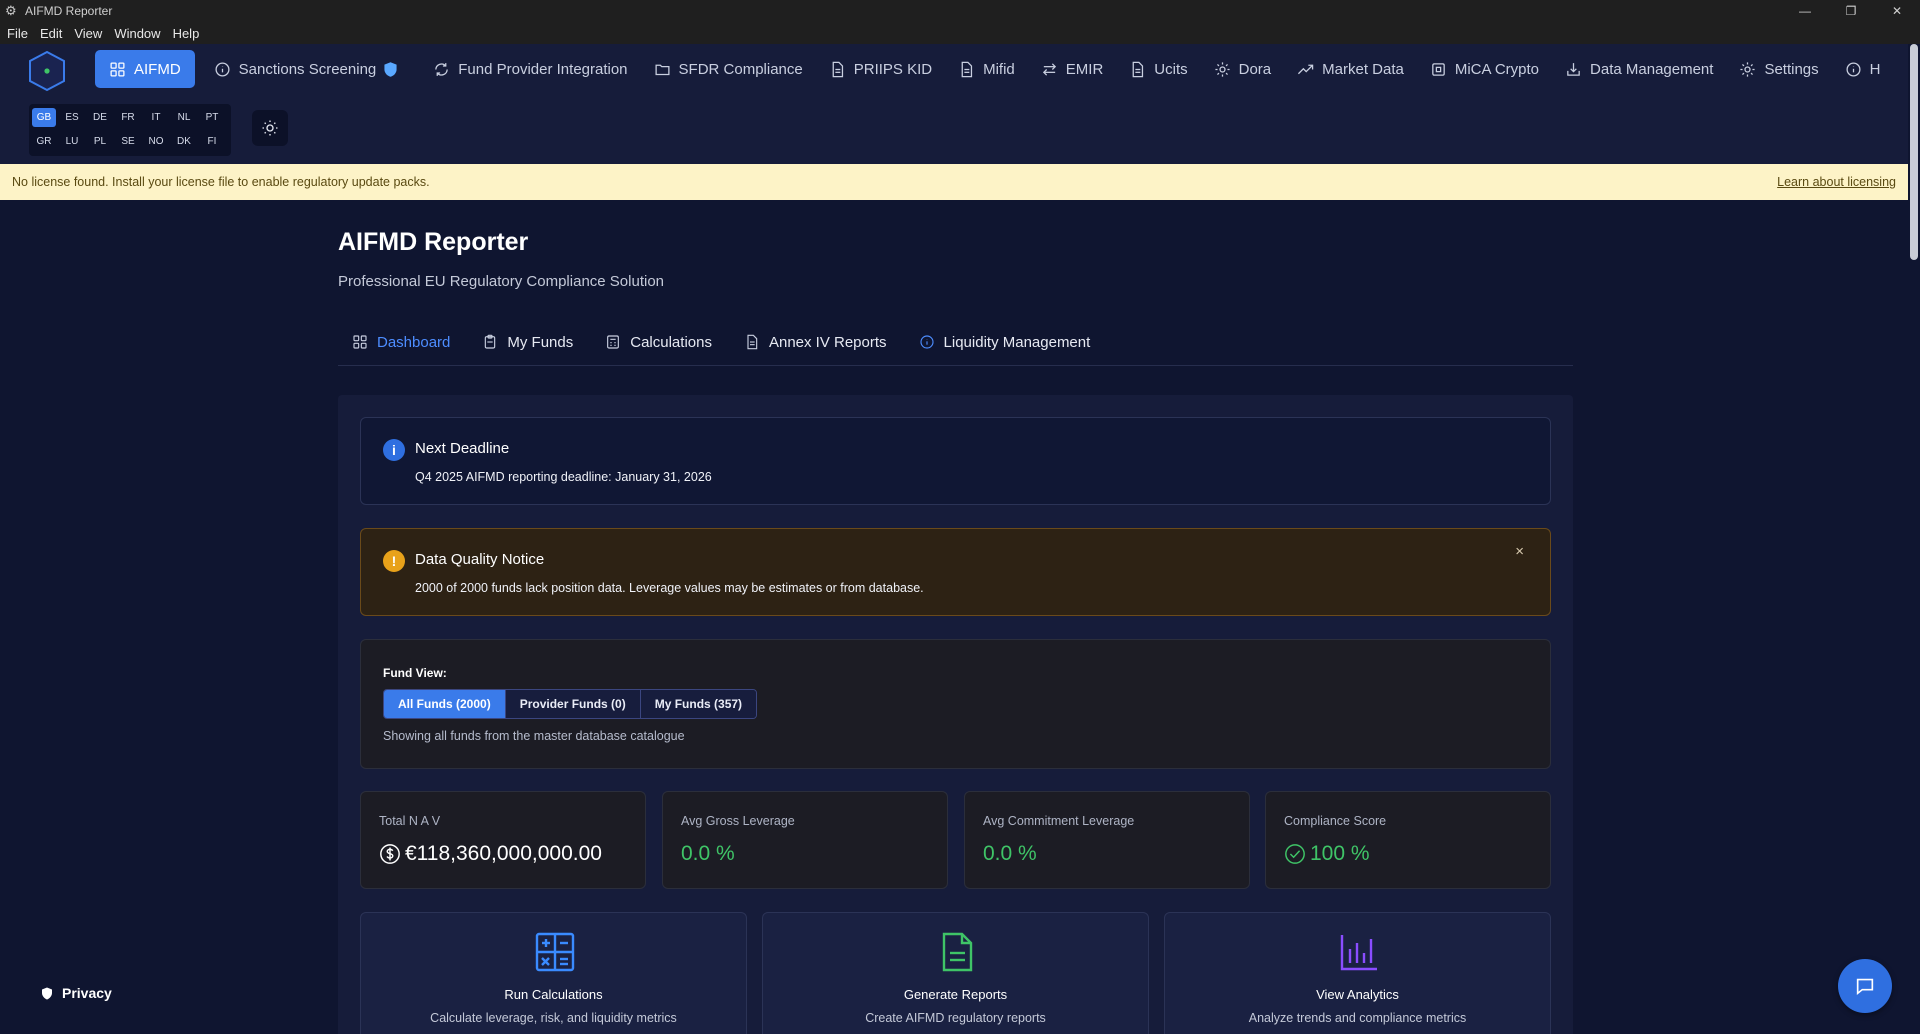 This screenshot has width=1920, height=1034. Describe the element at coordinates (184, 117) in the screenshot. I see `lang-nl: NL` at that location.